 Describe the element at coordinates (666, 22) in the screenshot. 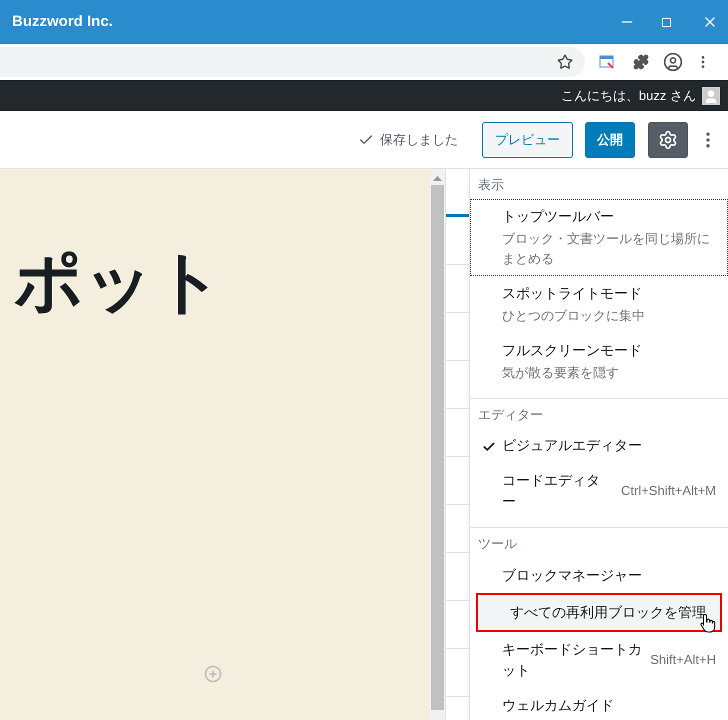

I see `maximize-icon` at that location.